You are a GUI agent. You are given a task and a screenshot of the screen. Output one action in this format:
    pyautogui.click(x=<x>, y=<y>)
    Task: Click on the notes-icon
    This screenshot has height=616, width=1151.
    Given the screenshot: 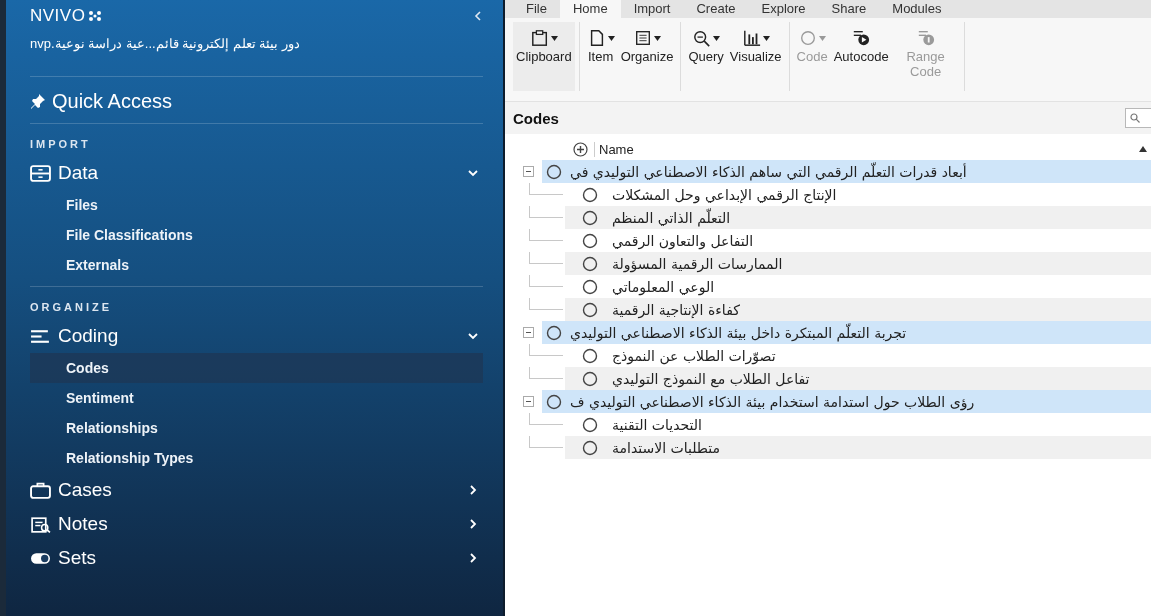 What is the action you would take?
    pyautogui.click(x=40, y=524)
    